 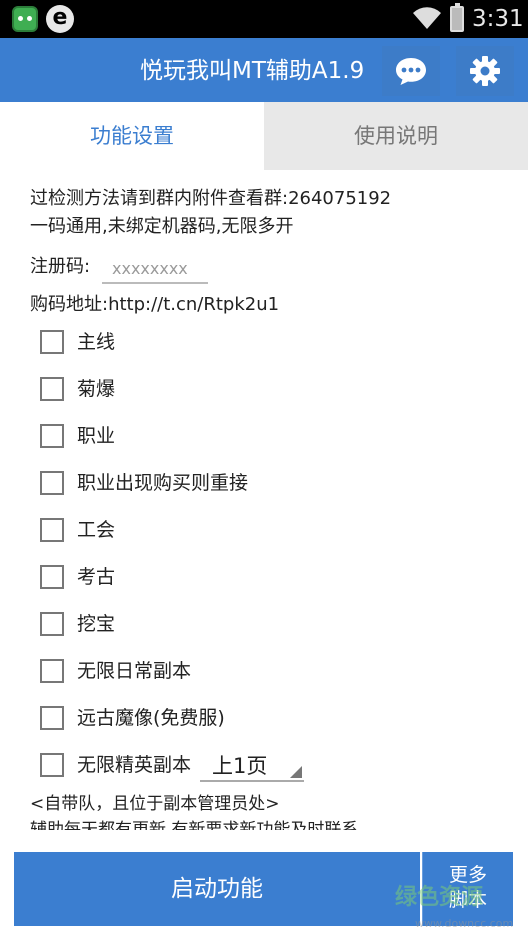 I want to click on option-label: 挖宝, so click(x=96, y=624).